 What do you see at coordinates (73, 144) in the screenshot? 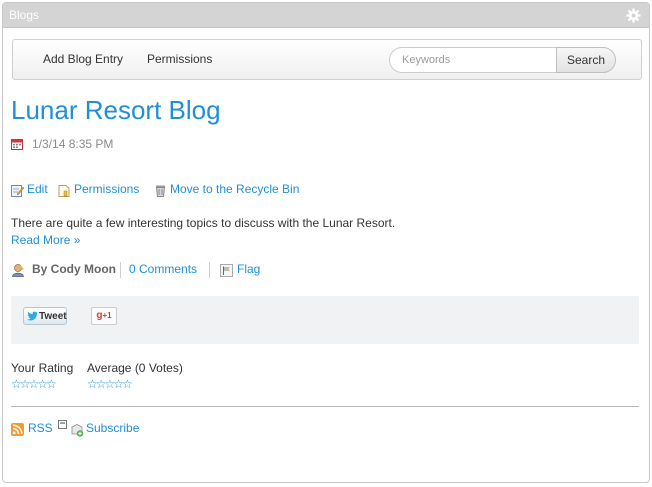
I see `entry-date: 1/3/14 8:35 PM` at bounding box center [73, 144].